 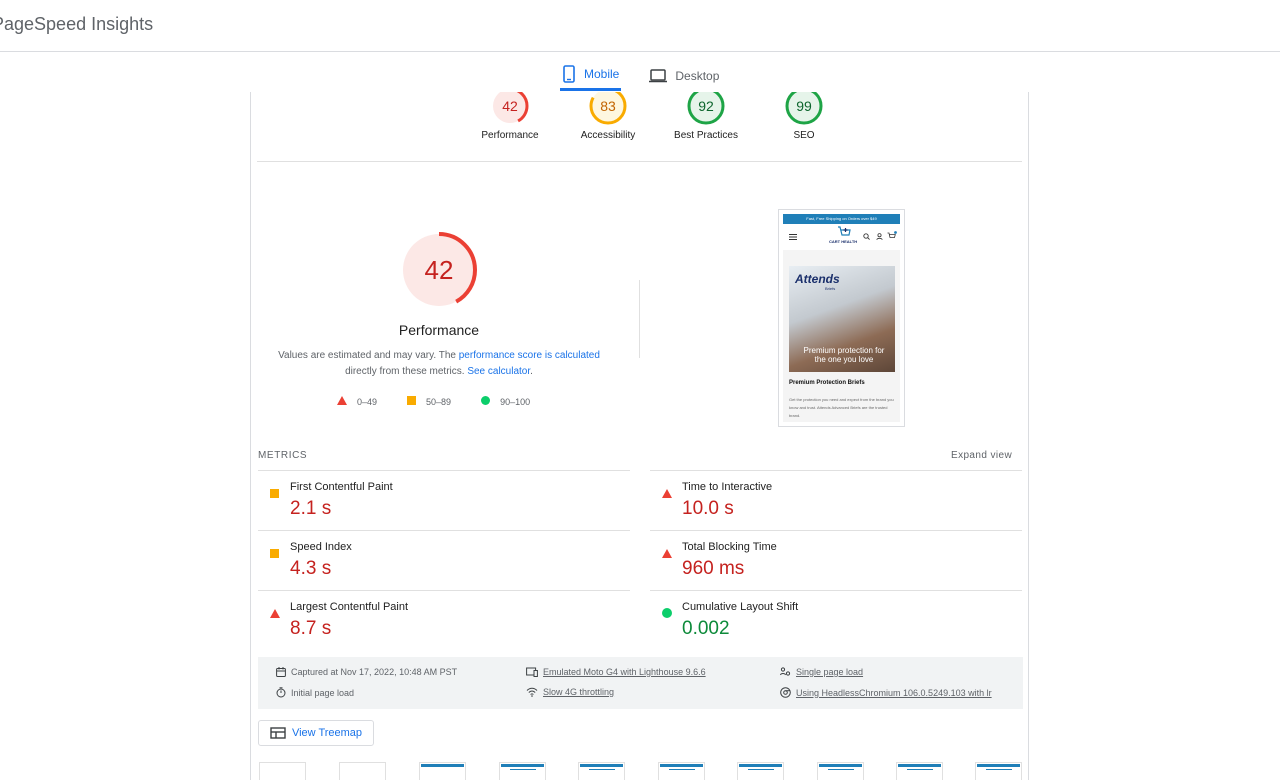 What do you see at coordinates (708, 508) in the screenshot?
I see `metric-value: 10.0 s` at bounding box center [708, 508].